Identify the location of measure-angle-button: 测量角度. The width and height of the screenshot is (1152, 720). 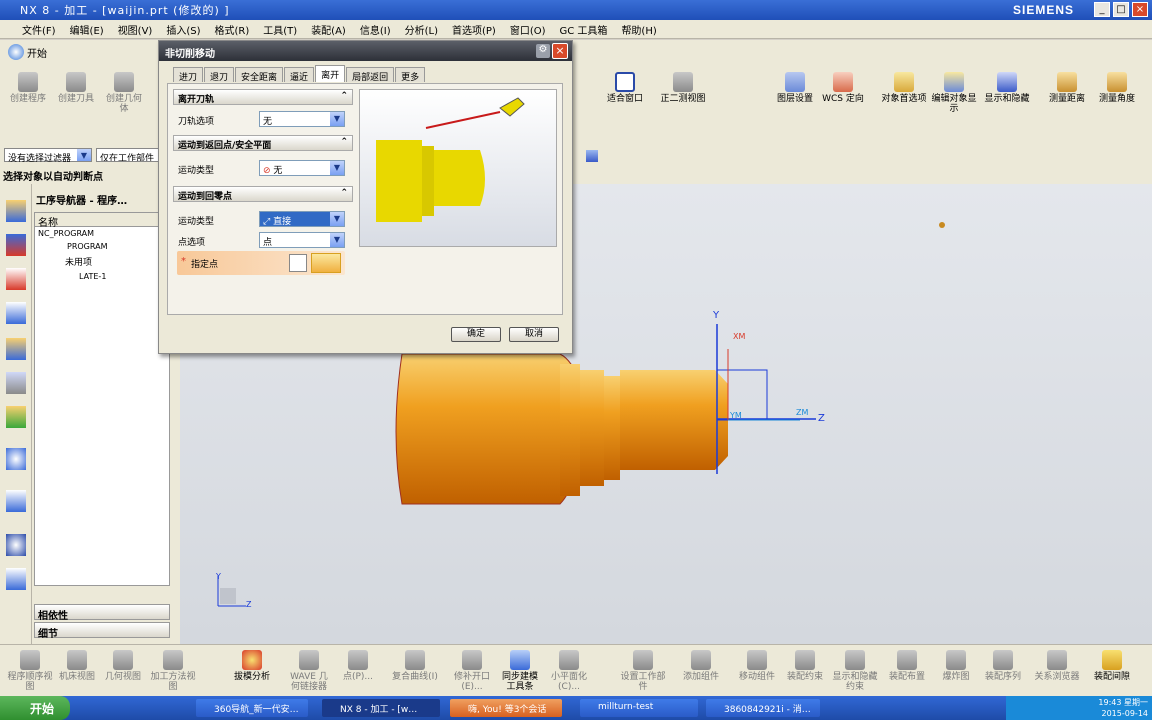
(1117, 88).